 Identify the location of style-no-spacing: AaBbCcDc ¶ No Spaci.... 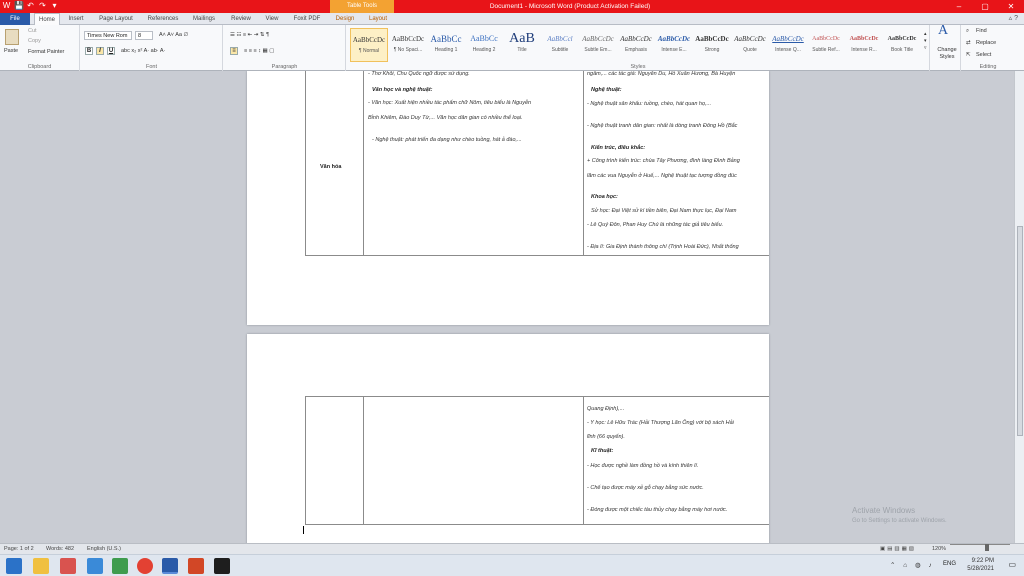
(408, 45).